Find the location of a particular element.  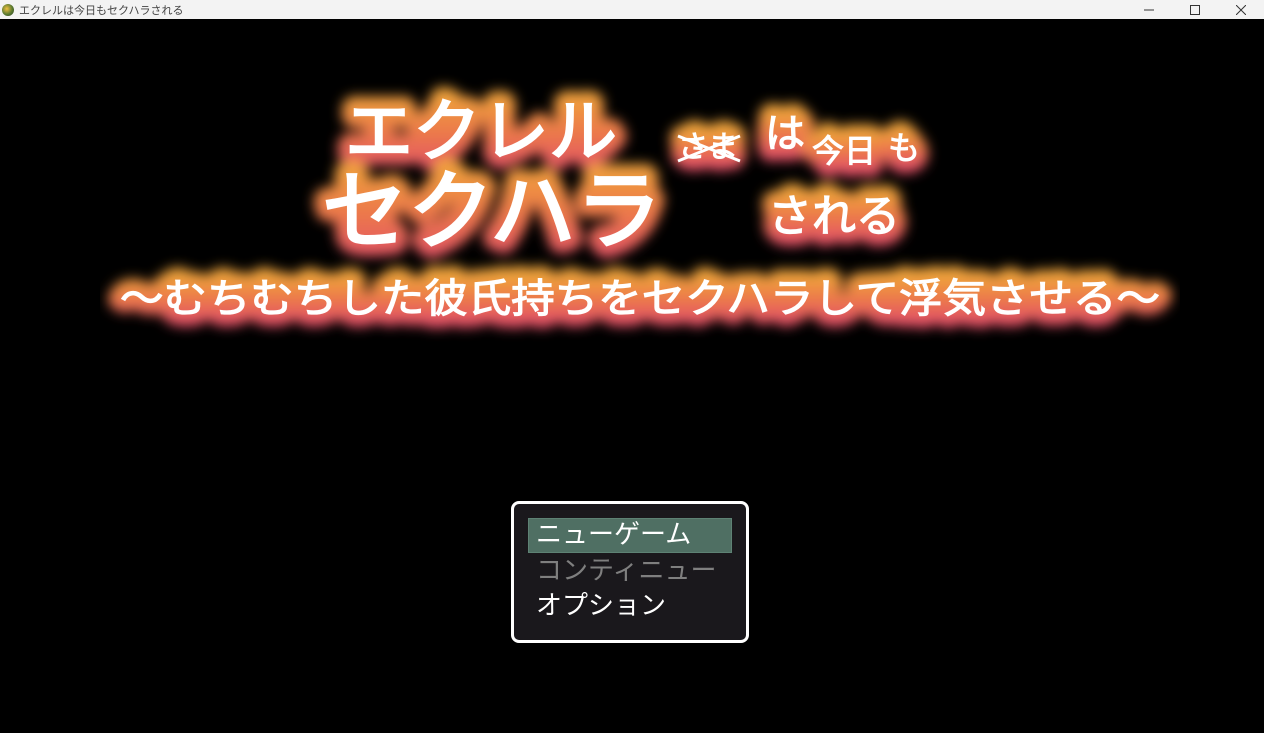

menu-item-options: オプション is located at coordinates (630, 606).